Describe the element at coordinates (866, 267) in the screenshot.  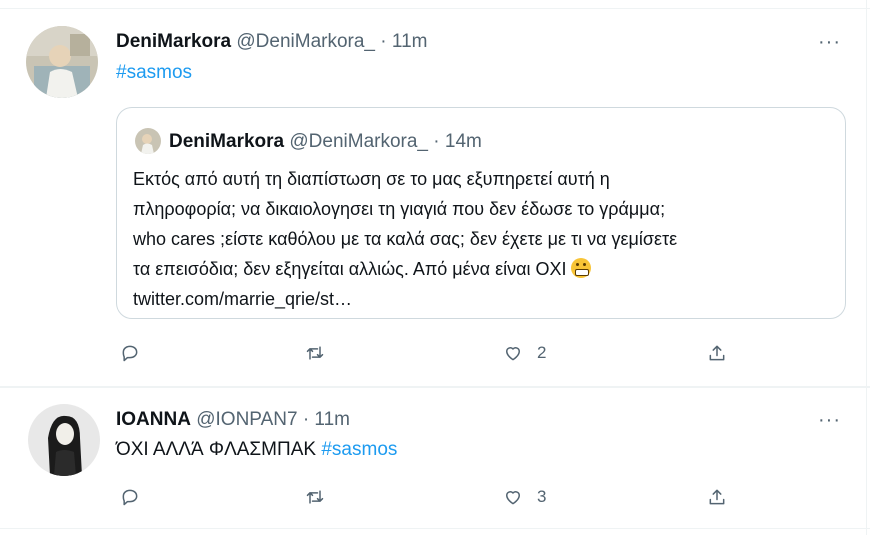
I see `column-border` at that location.